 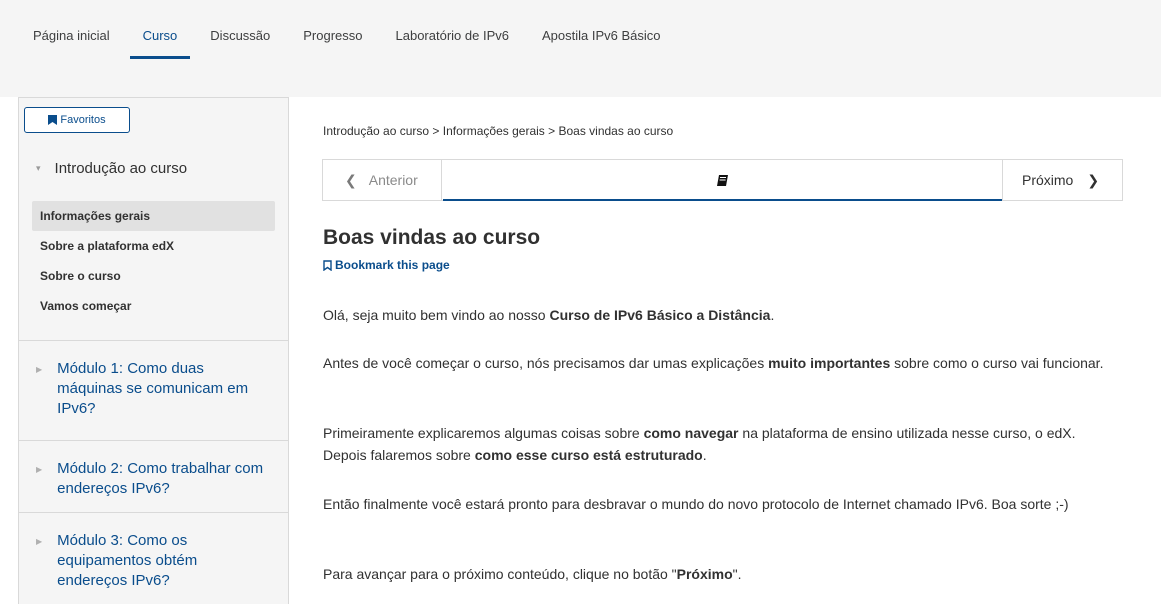 I want to click on favorites-button: Favoritos, so click(x=77, y=120).